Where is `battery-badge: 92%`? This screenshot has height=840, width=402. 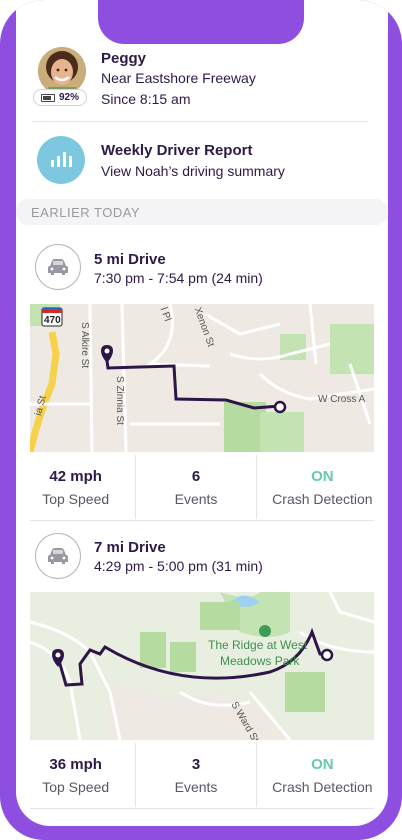 battery-badge: 92% is located at coordinates (60, 97).